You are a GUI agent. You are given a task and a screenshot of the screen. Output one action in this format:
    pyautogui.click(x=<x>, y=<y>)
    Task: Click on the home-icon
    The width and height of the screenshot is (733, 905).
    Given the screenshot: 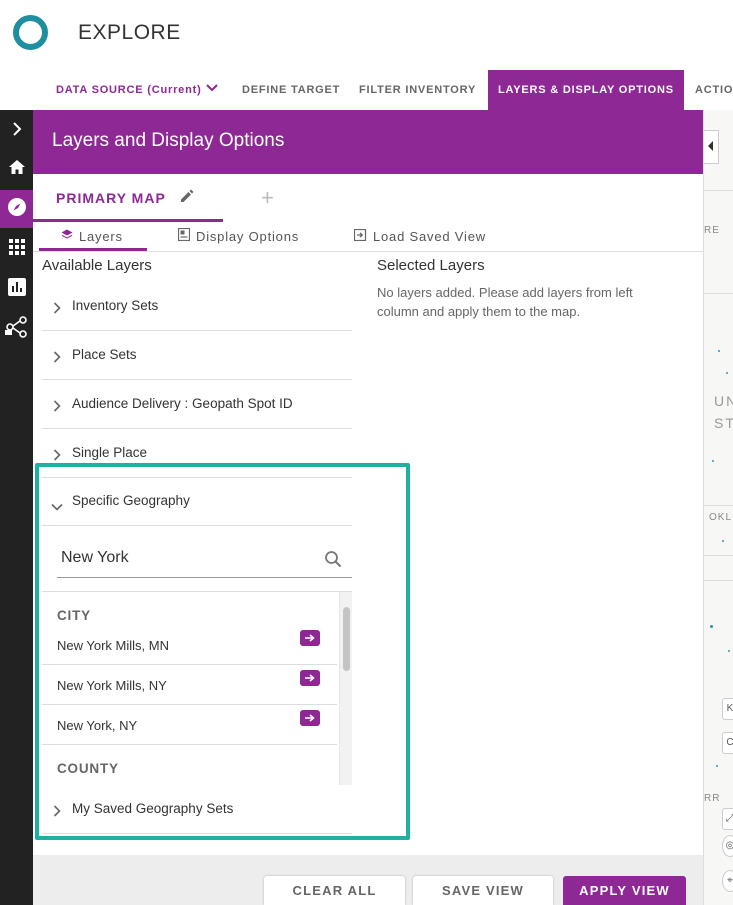 What is the action you would take?
    pyautogui.click(x=17, y=169)
    